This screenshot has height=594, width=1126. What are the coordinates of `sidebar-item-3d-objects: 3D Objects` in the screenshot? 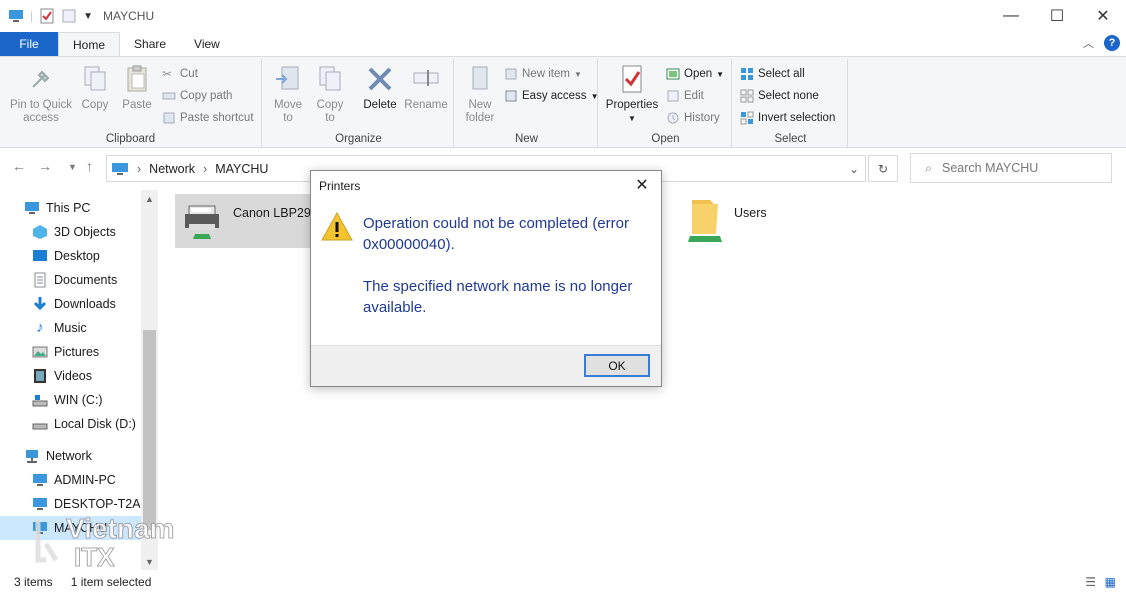 It's located at (74, 232).